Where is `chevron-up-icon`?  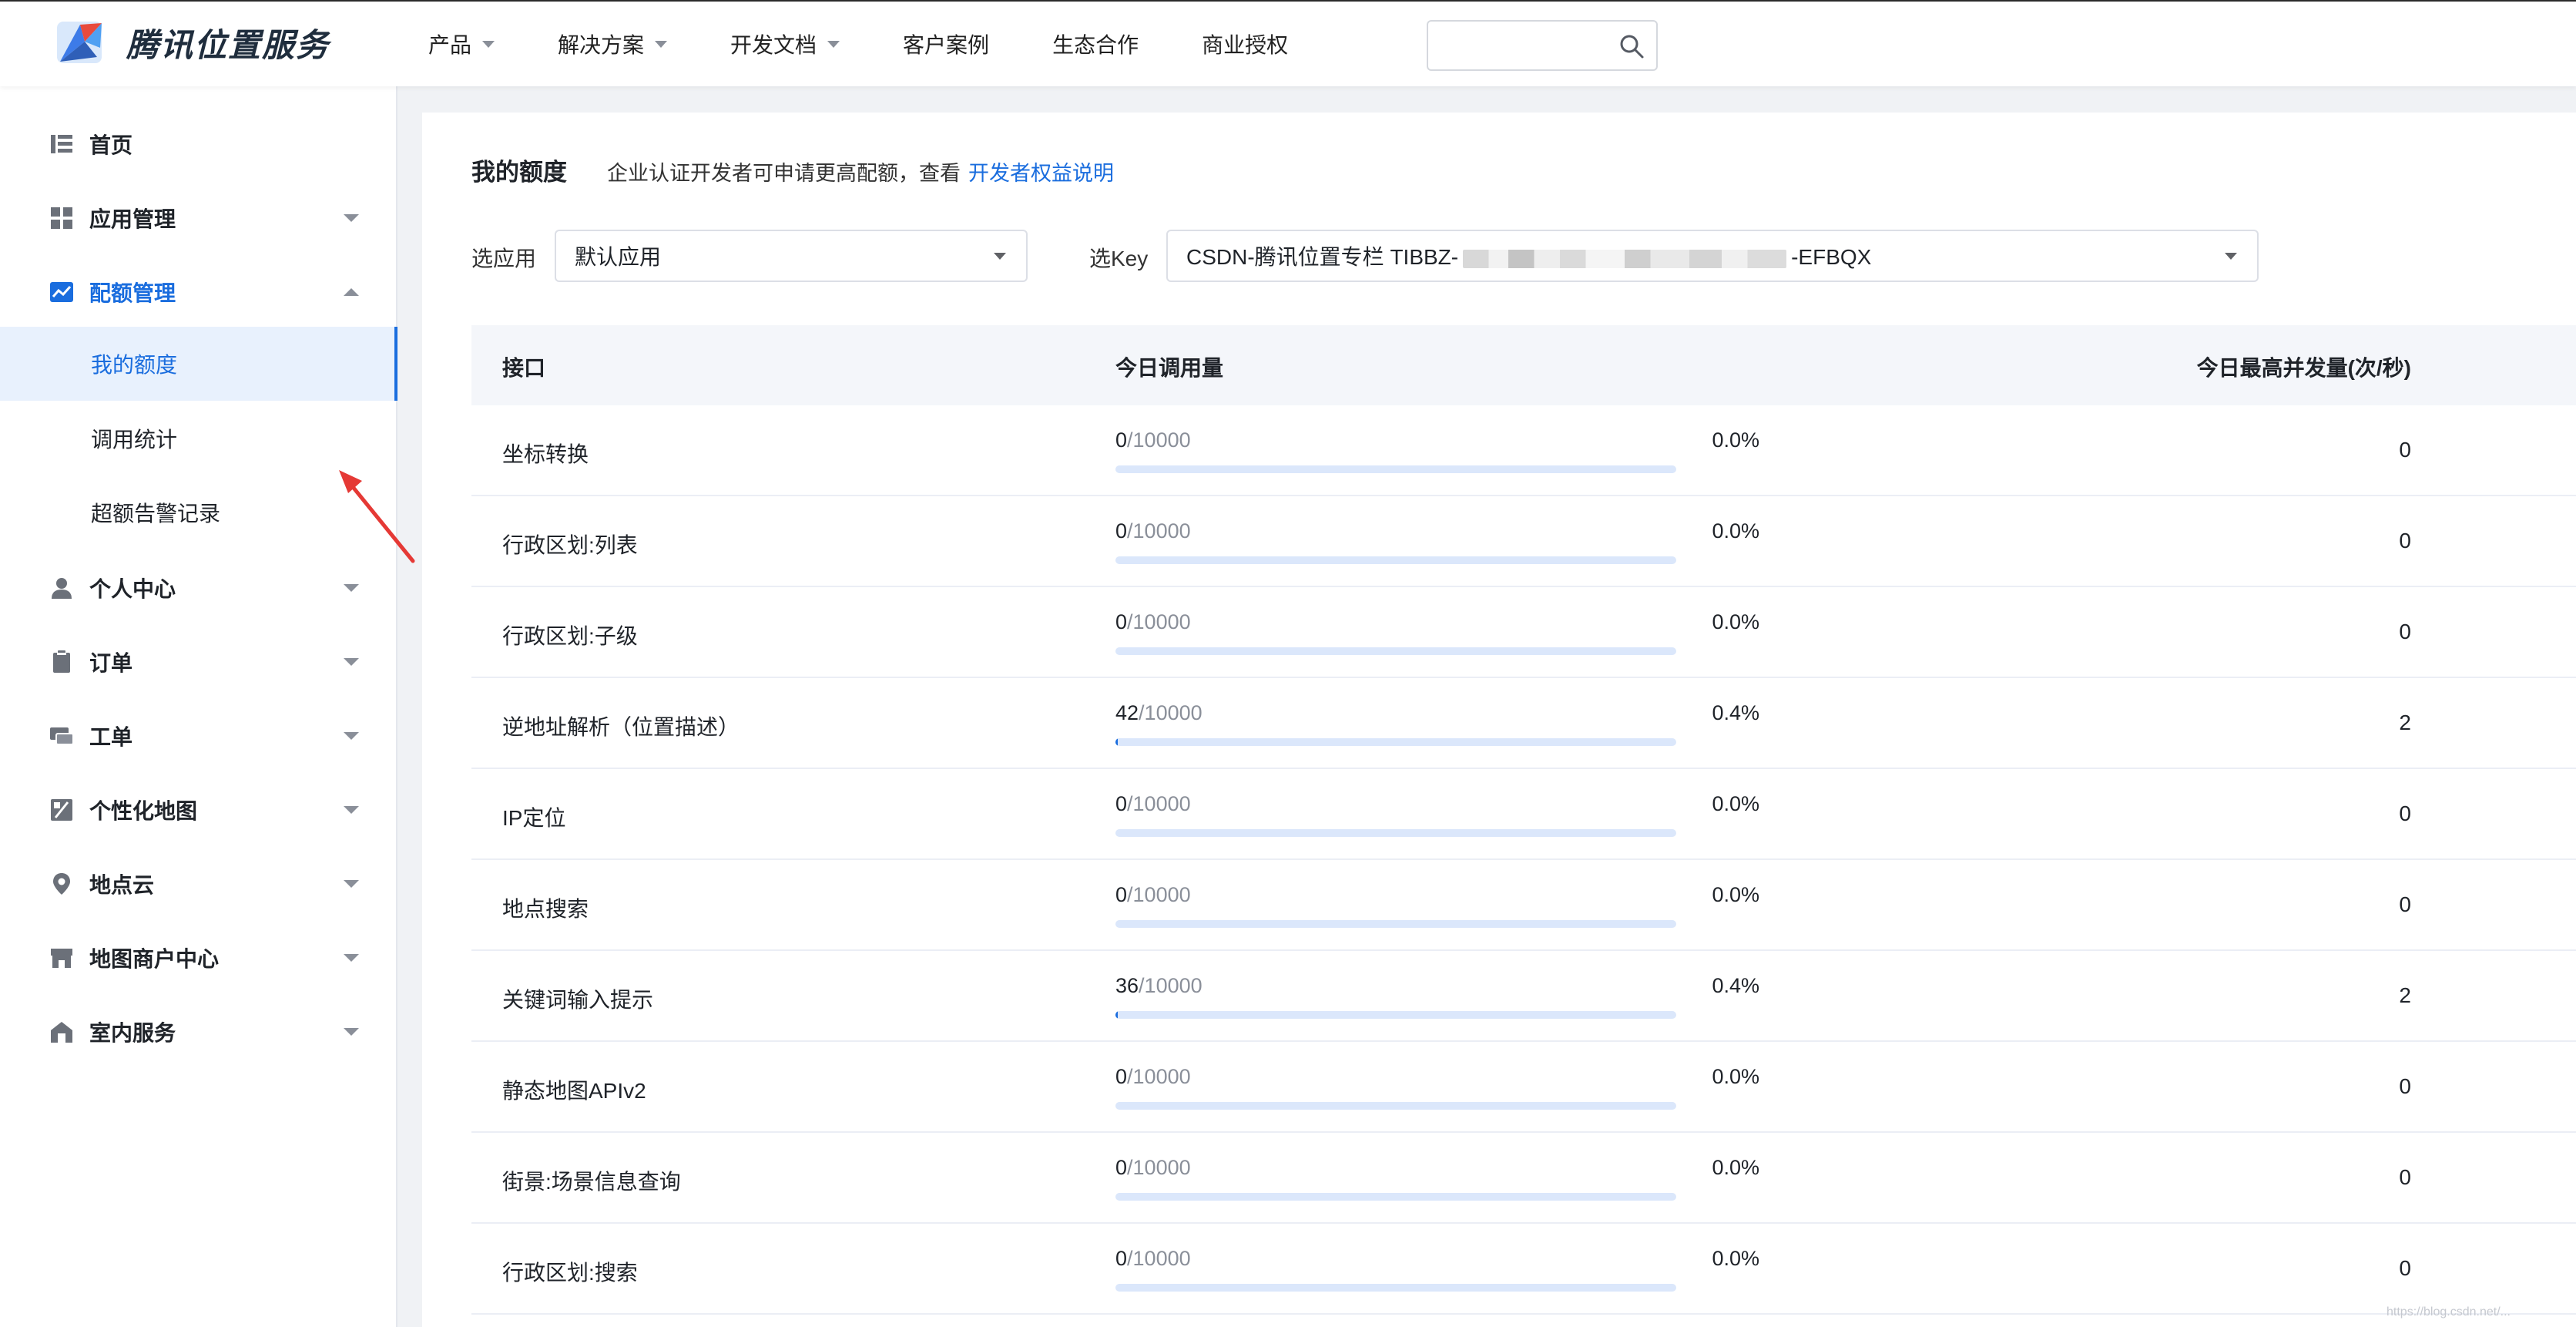
chevron-up-icon is located at coordinates (351, 292).